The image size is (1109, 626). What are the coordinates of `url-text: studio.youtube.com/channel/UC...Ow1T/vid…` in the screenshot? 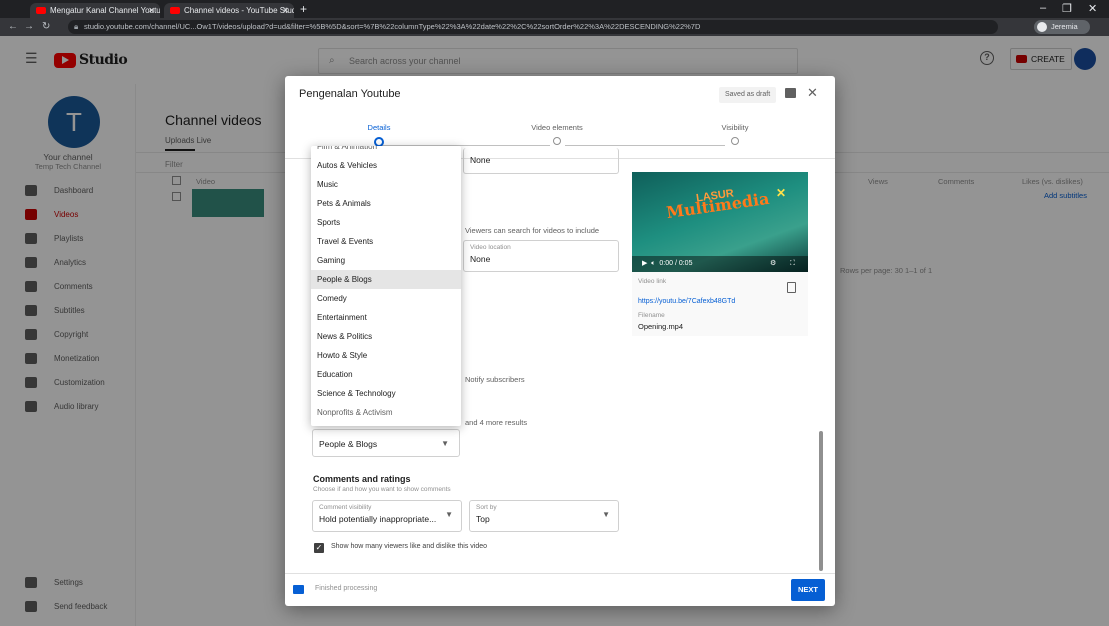 It's located at (392, 26).